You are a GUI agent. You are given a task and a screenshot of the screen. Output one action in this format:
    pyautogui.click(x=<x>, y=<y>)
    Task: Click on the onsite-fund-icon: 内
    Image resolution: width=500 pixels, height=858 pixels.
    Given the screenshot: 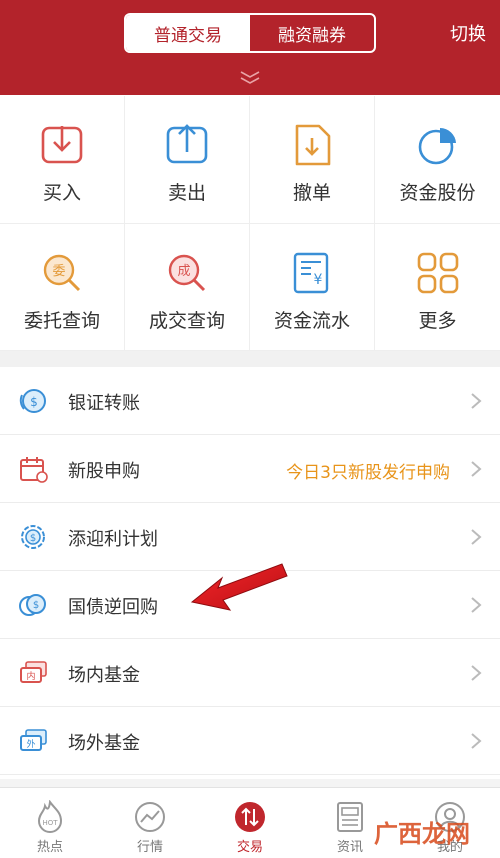 What is the action you would take?
    pyautogui.click(x=33, y=672)
    